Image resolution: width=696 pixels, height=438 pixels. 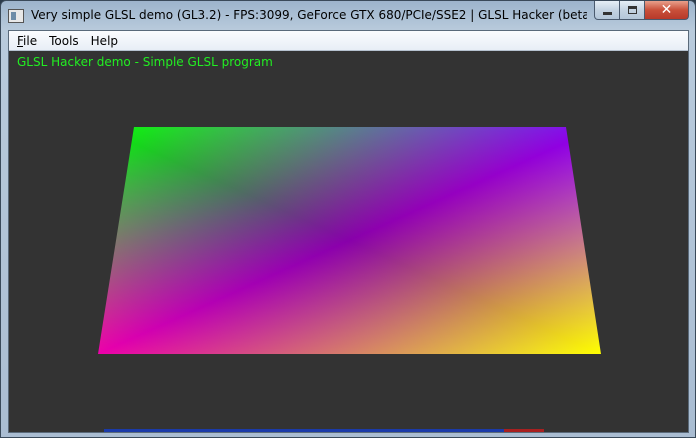 I want to click on caption-buttons: ✕, so click(x=641, y=10).